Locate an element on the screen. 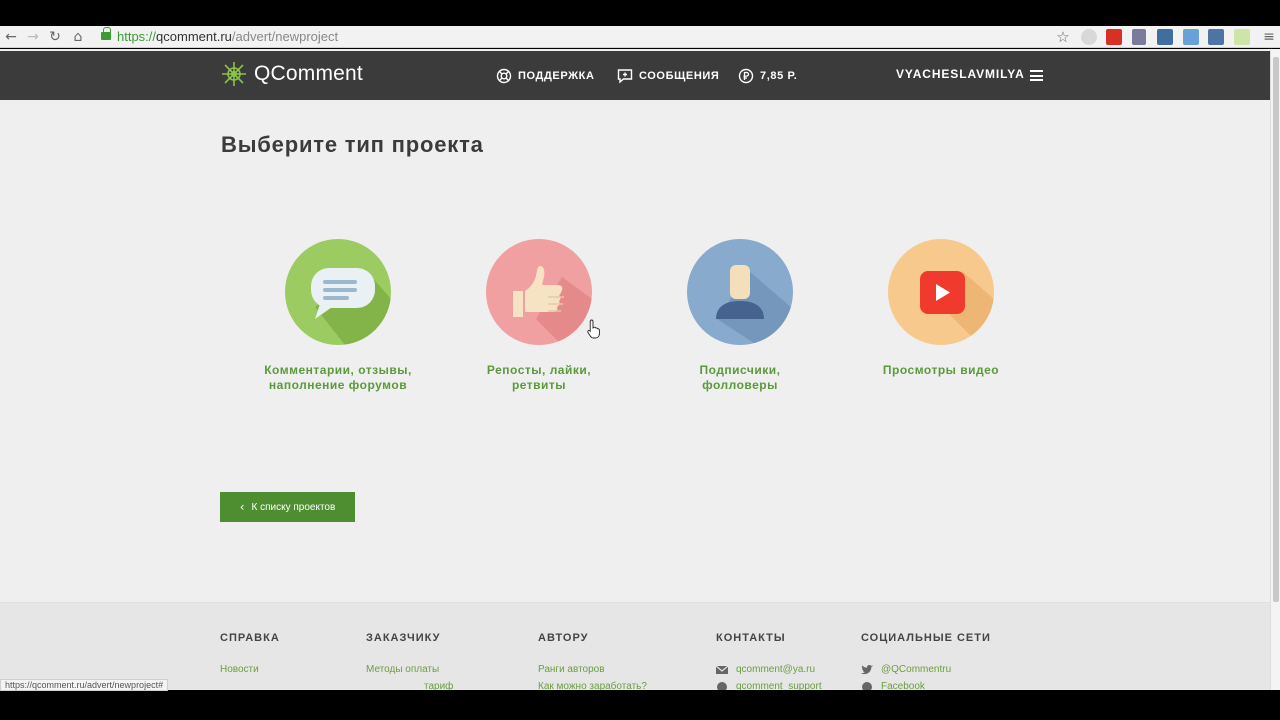  hamburger-menu-icon is located at coordinates (1036, 75).